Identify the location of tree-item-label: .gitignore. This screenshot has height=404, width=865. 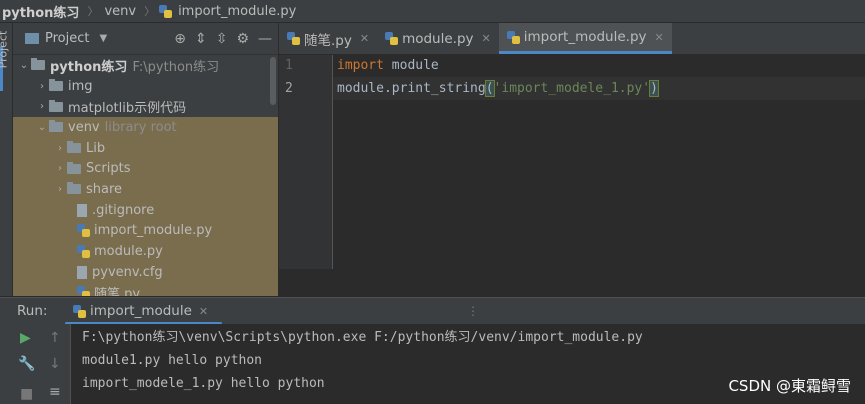
(123, 210).